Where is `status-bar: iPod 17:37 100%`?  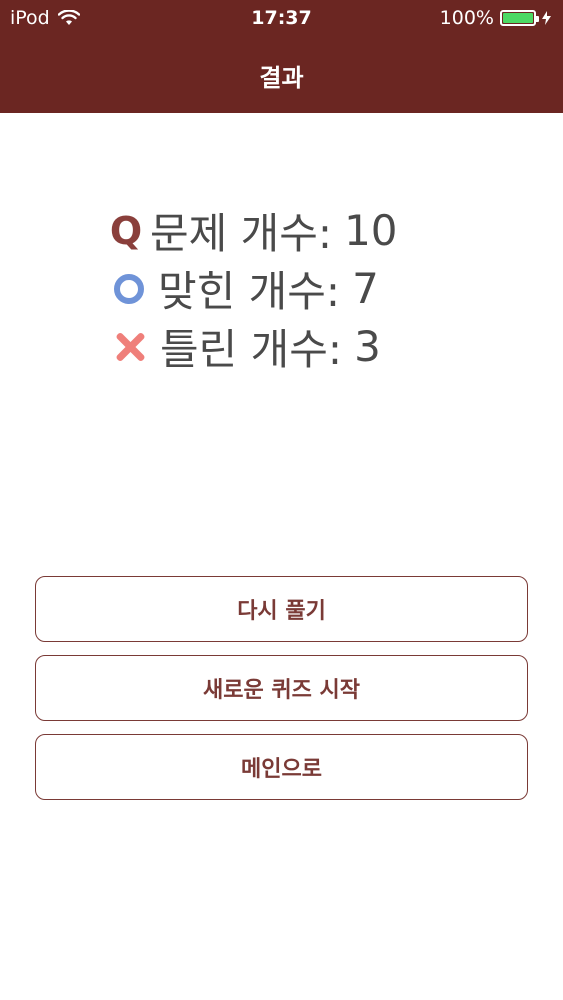
status-bar: iPod 17:37 100% is located at coordinates (281, 19).